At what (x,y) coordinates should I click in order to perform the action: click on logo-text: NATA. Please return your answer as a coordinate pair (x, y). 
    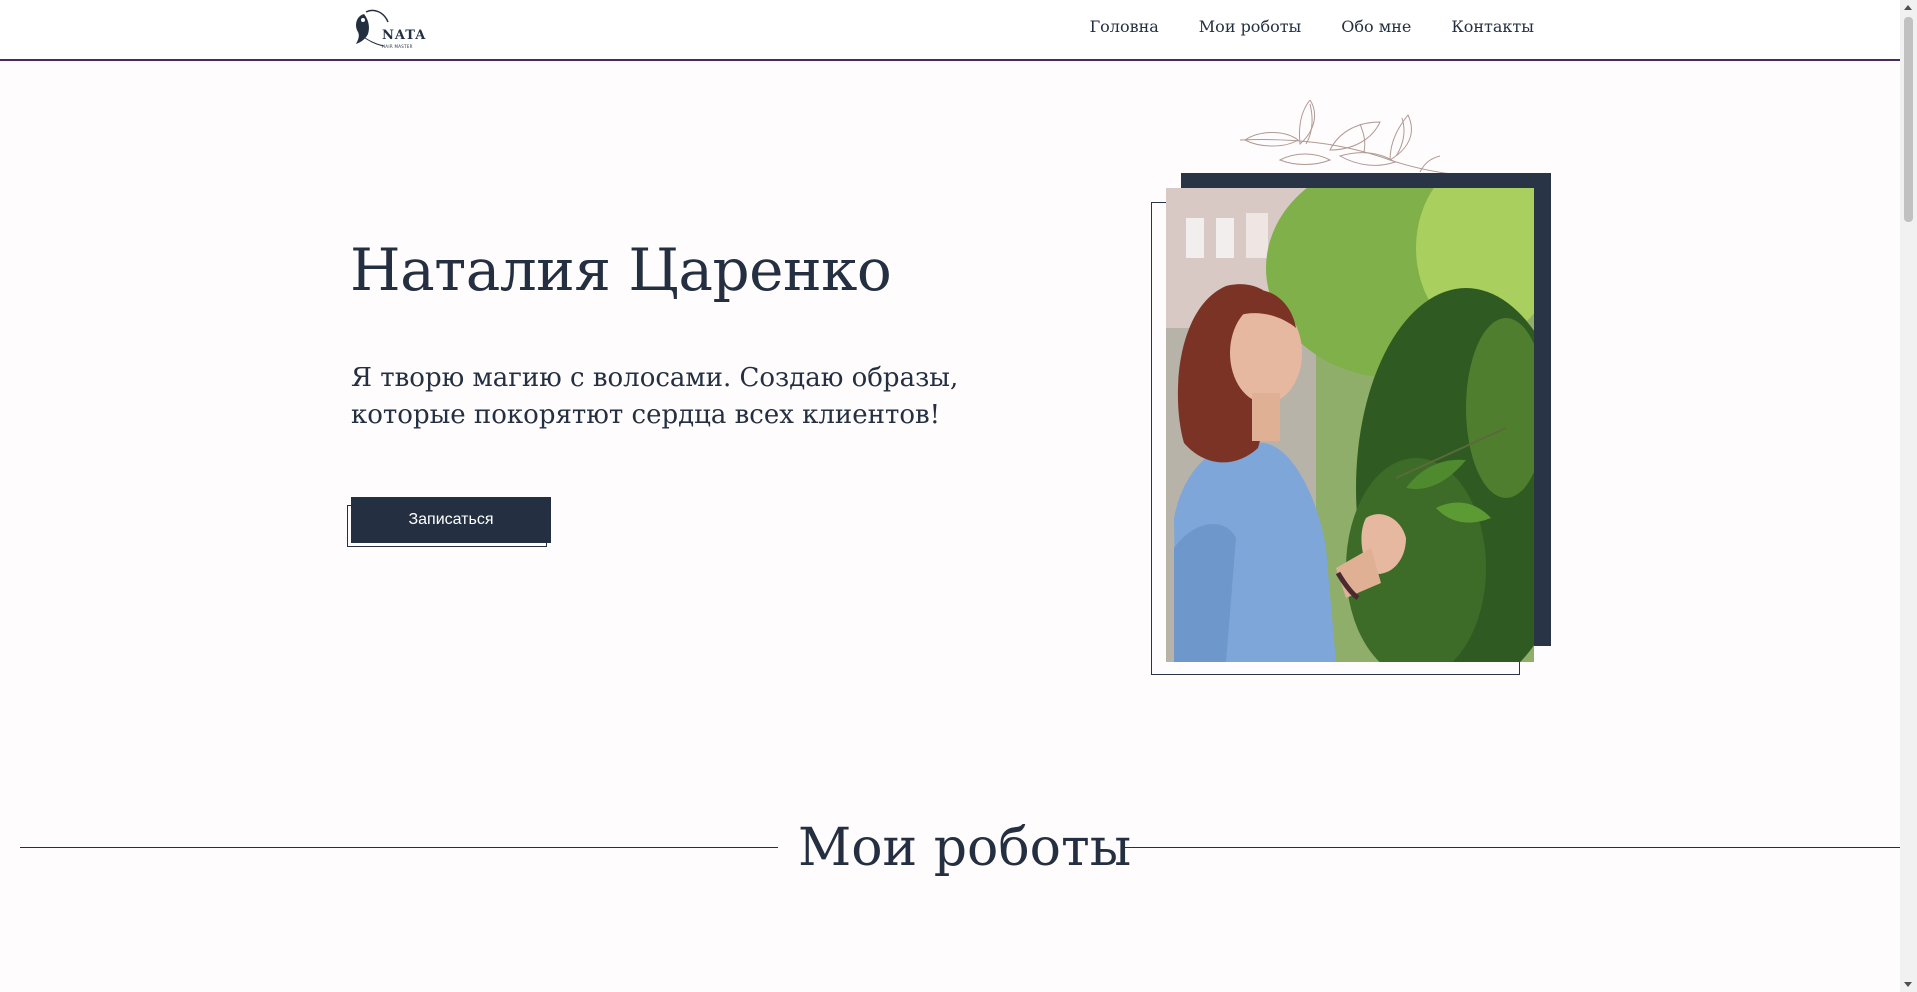
    Looking at the image, I should click on (404, 35).